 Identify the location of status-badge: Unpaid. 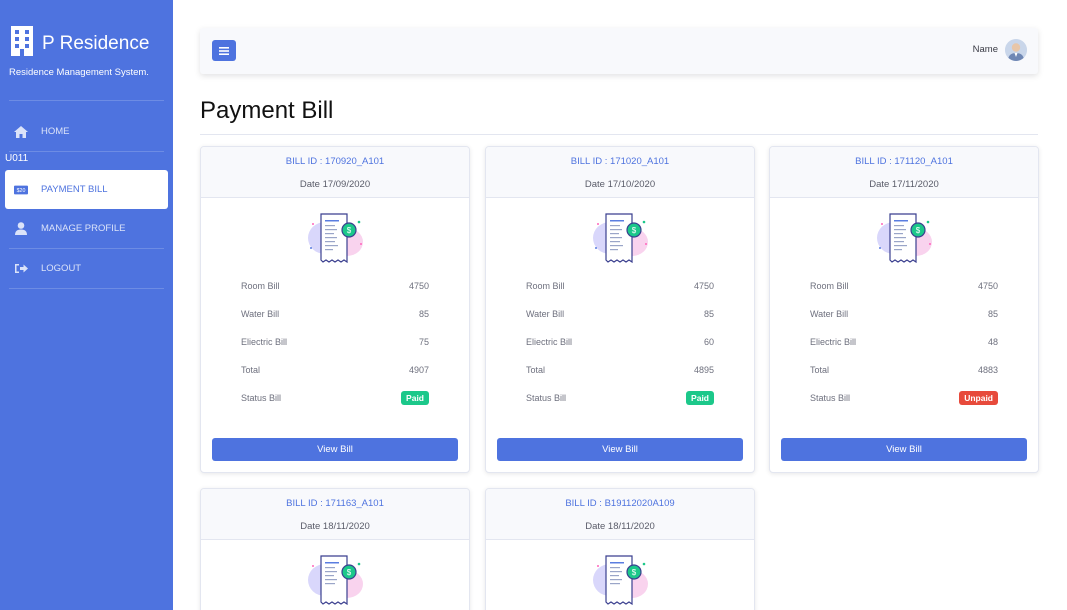
(978, 398).